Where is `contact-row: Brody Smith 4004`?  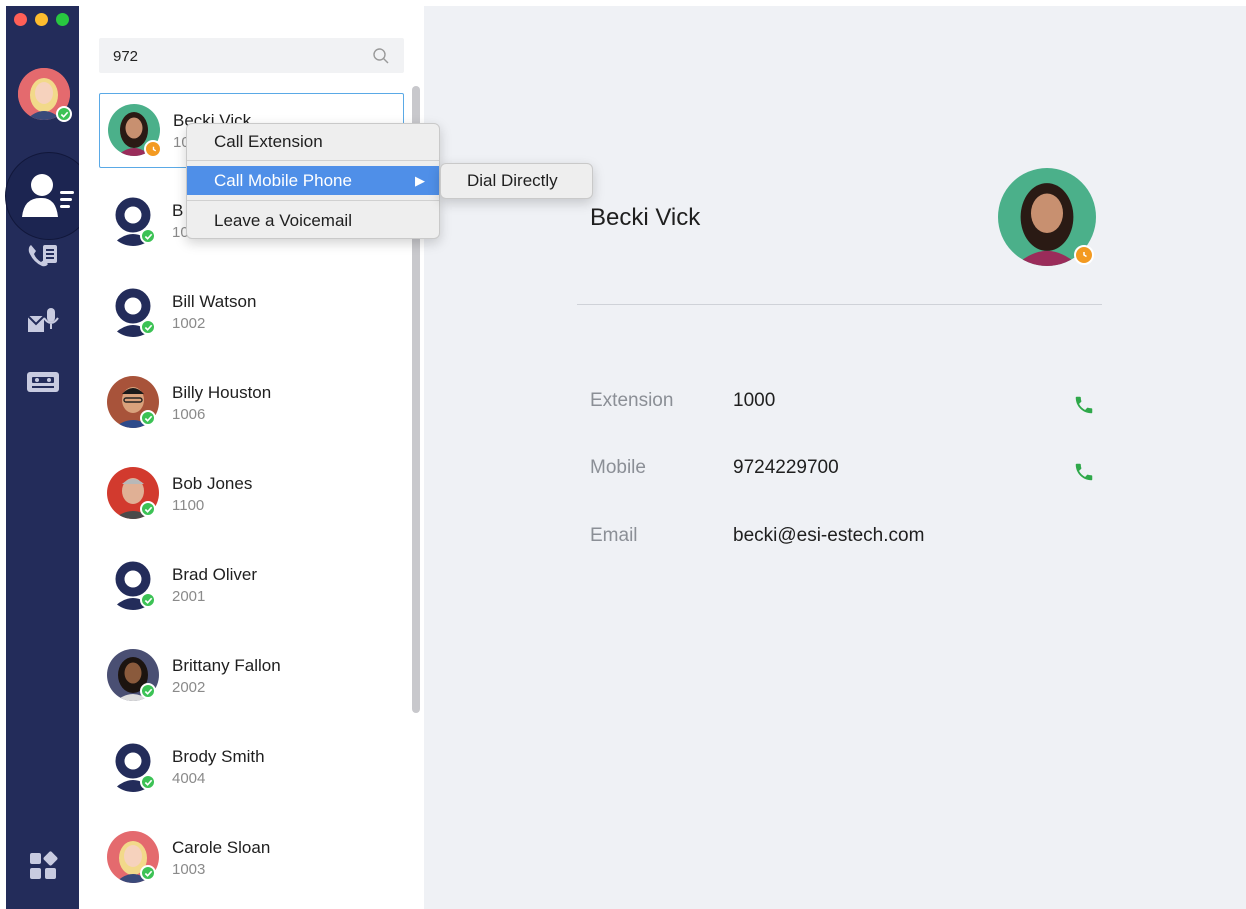 contact-row: Brody Smith 4004 is located at coordinates (251, 767).